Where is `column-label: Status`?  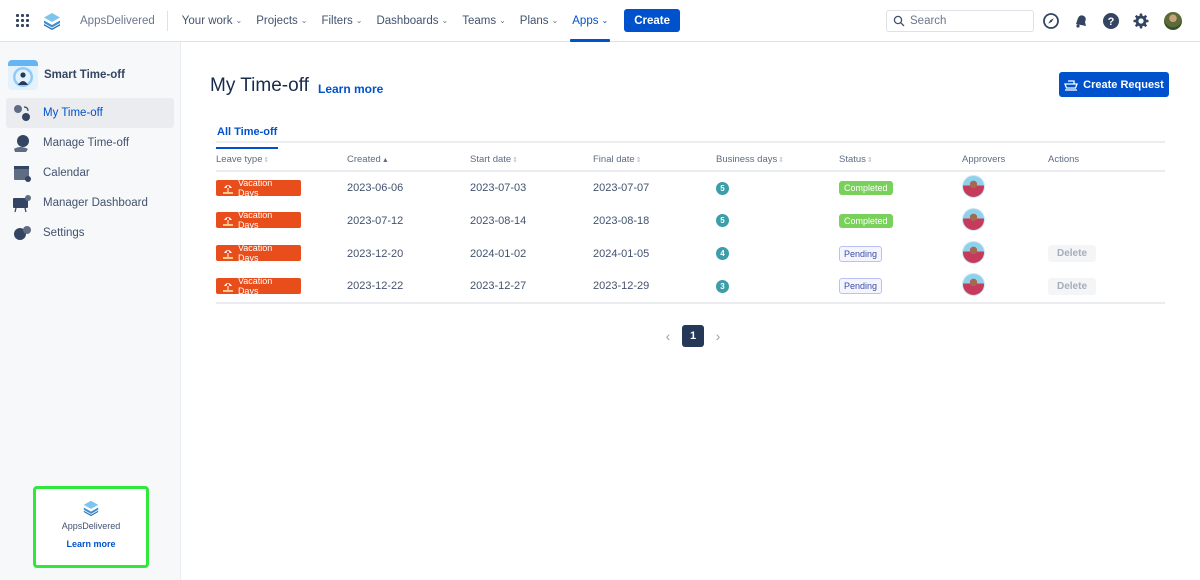
column-label: Status is located at coordinates (852, 159).